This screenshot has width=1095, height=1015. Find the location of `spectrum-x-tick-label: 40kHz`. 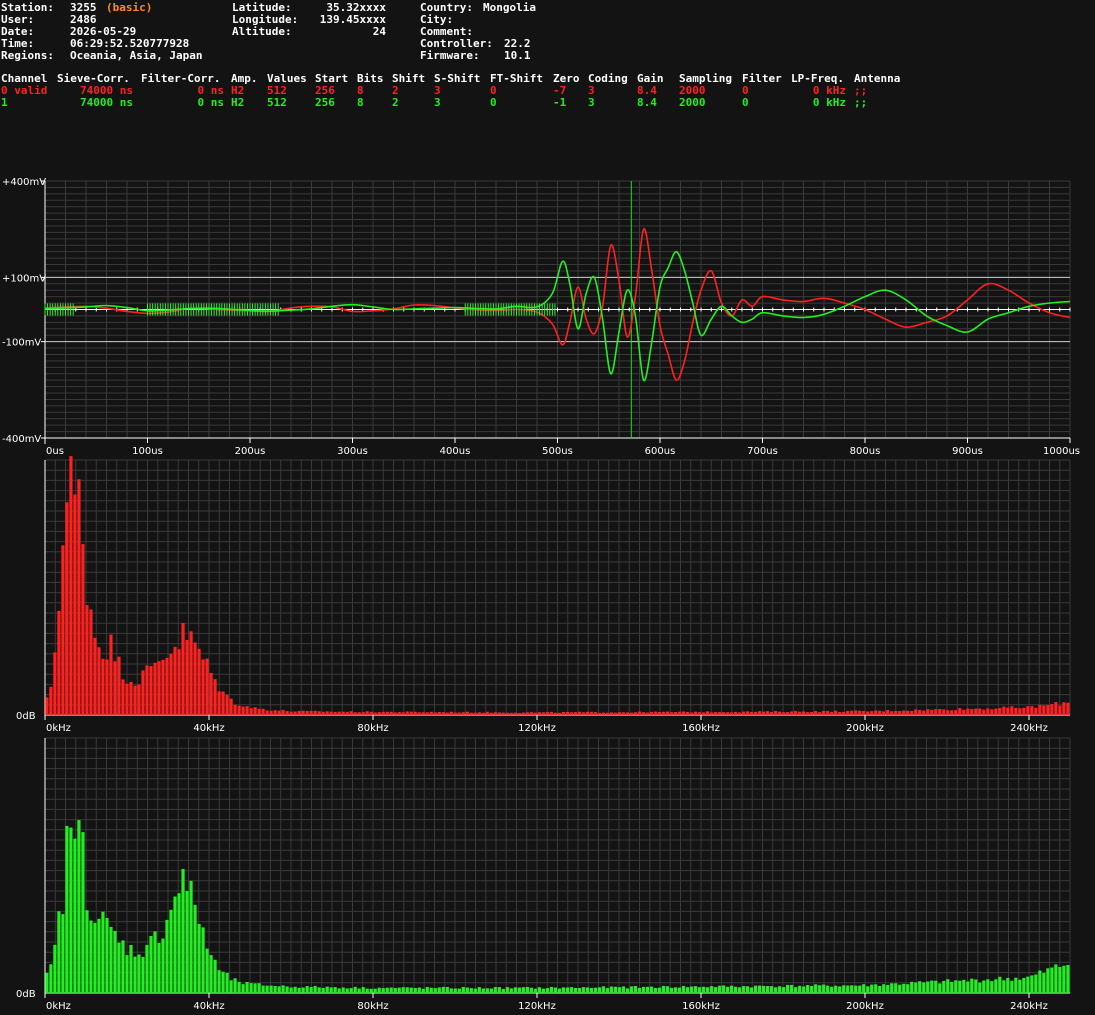

spectrum-x-tick-label: 40kHz is located at coordinates (208, 728).